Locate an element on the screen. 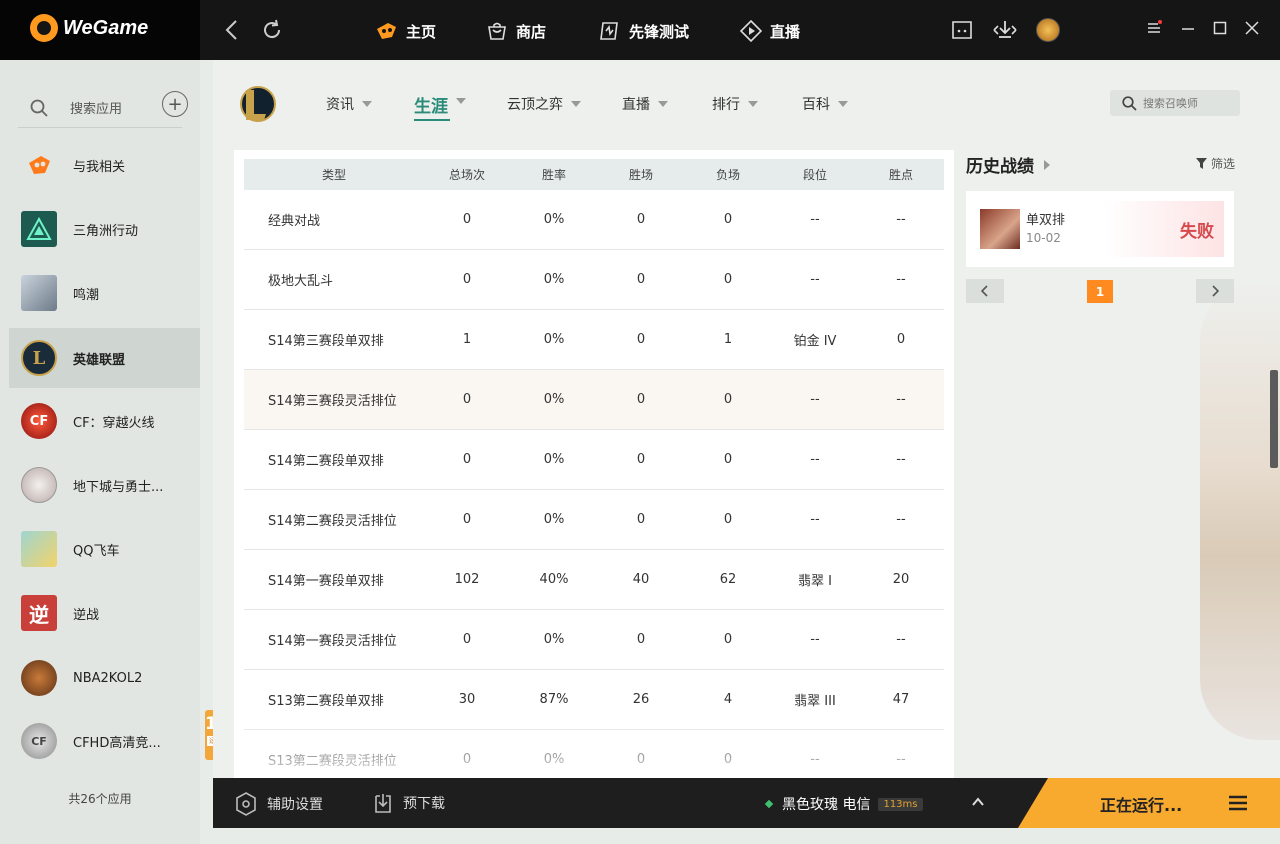  subnav-ranking: 排行 is located at coordinates (735, 104).